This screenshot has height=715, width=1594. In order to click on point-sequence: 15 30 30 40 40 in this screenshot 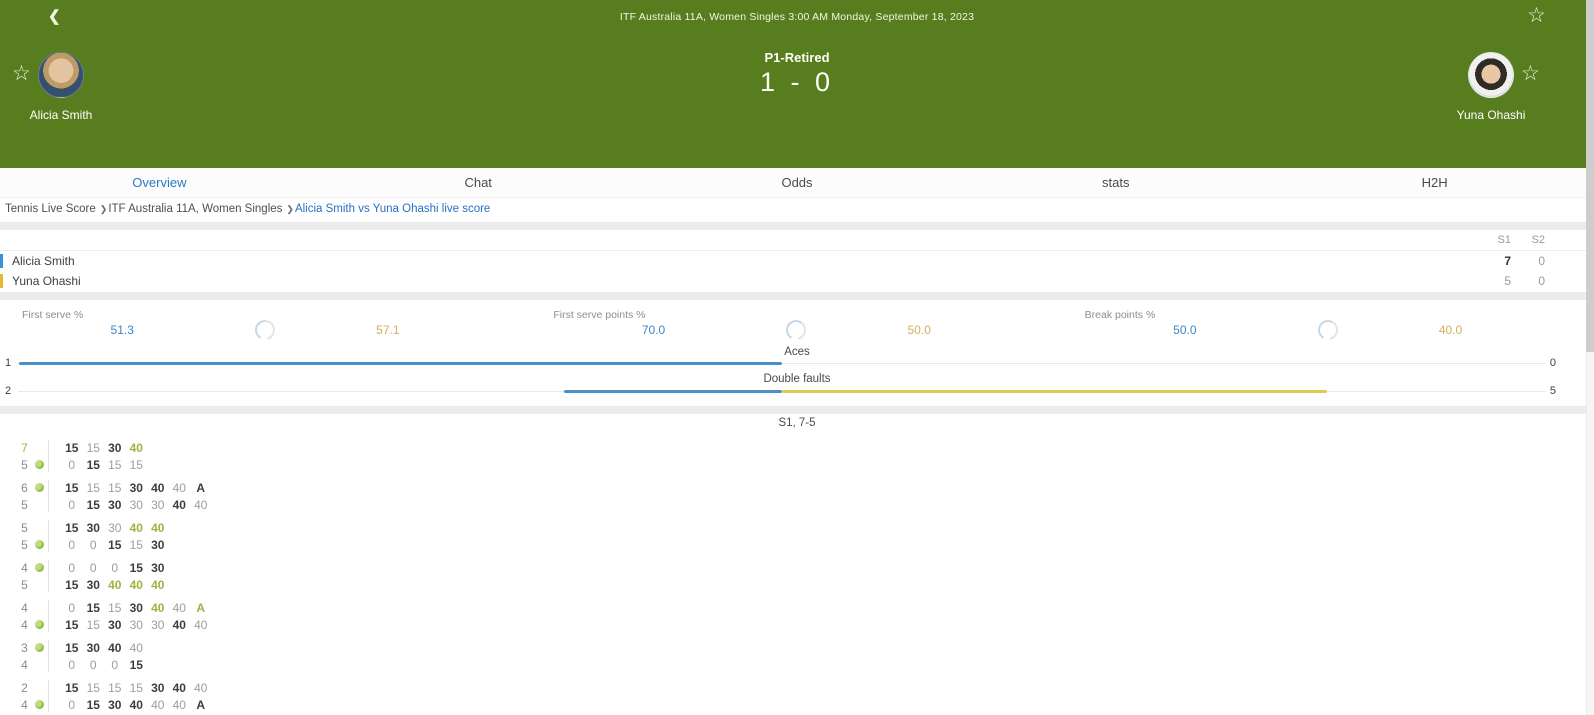, I will do `click(115, 528)`.